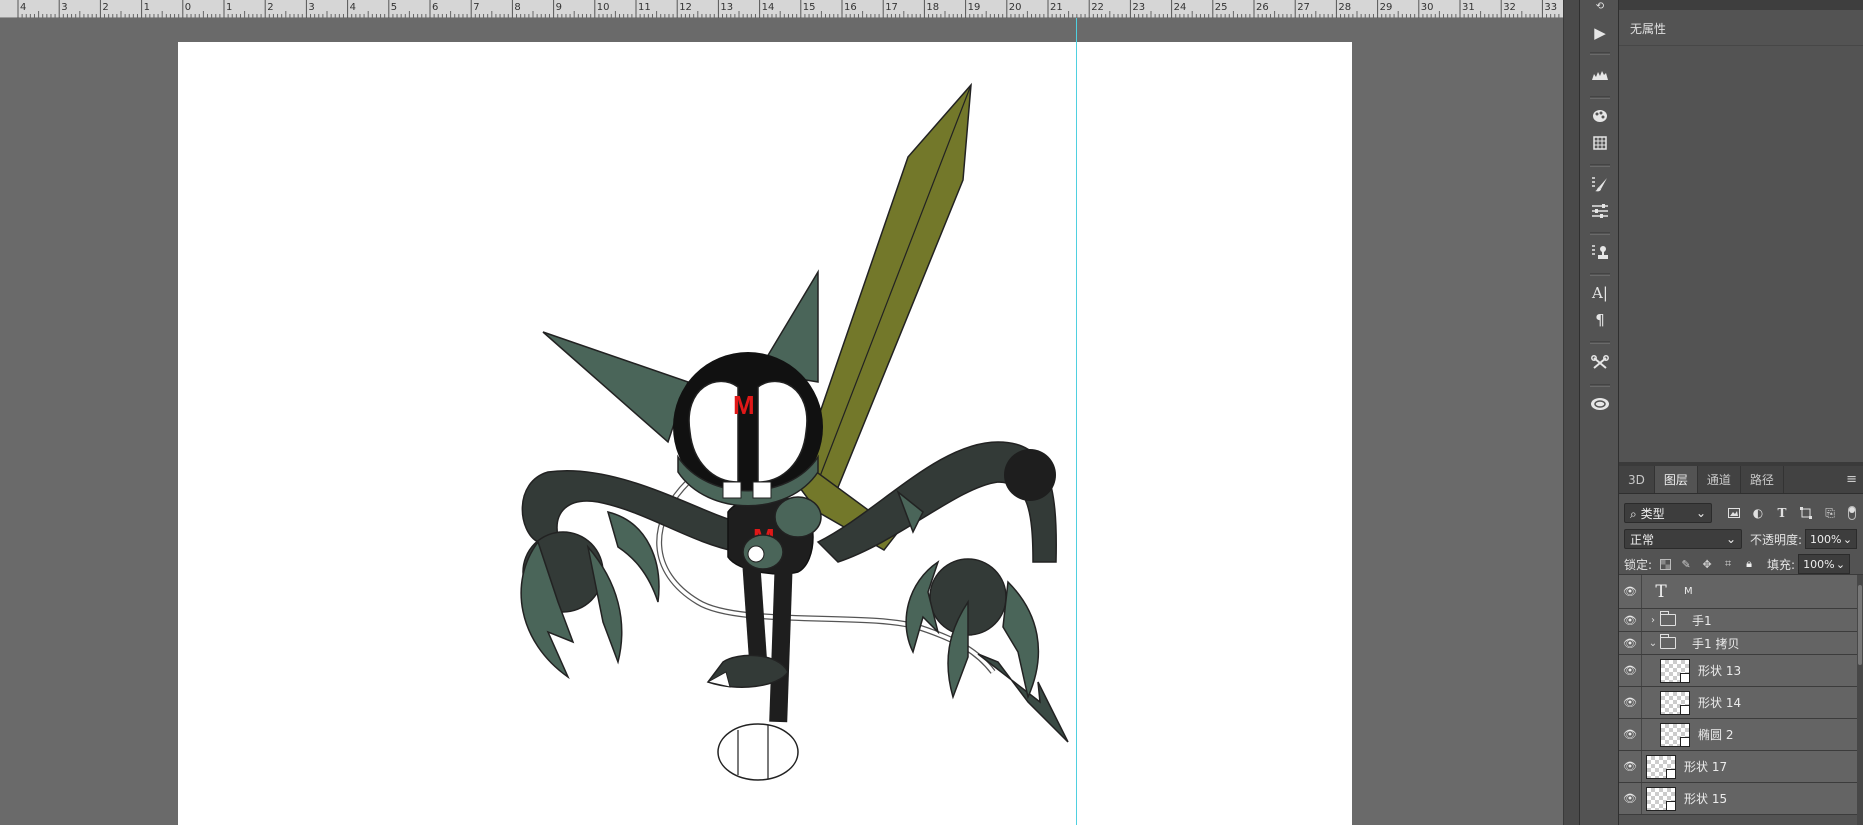 The image size is (1863, 825). What do you see at coordinates (1706, 767) in the screenshot?
I see `layer-name: 形状 17` at bounding box center [1706, 767].